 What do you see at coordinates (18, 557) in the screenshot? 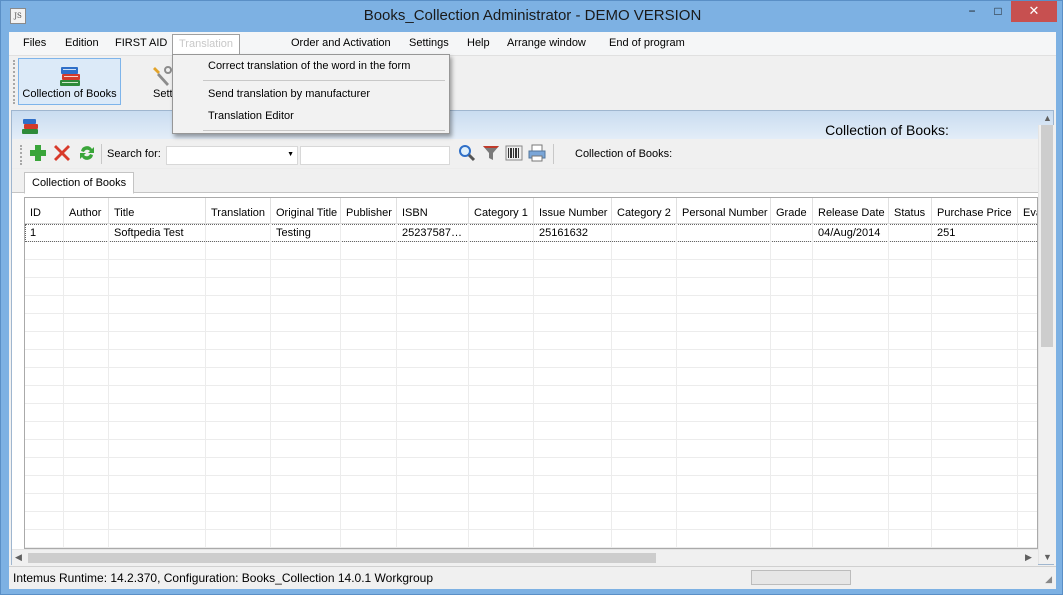
I see `scroll-left-icon: ◀` at bounding box center [18, 557].